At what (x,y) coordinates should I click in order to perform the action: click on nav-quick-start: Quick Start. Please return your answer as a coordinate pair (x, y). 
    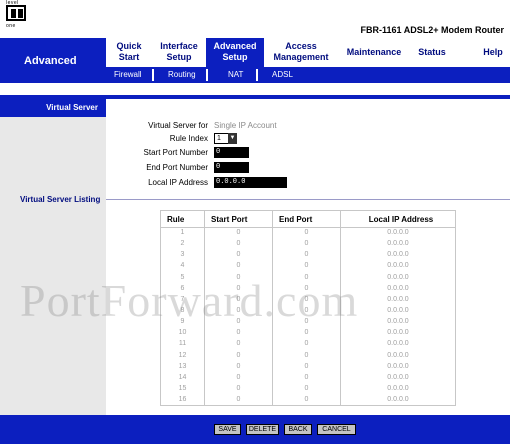
    Looking at the image, I should click on (129, 52).